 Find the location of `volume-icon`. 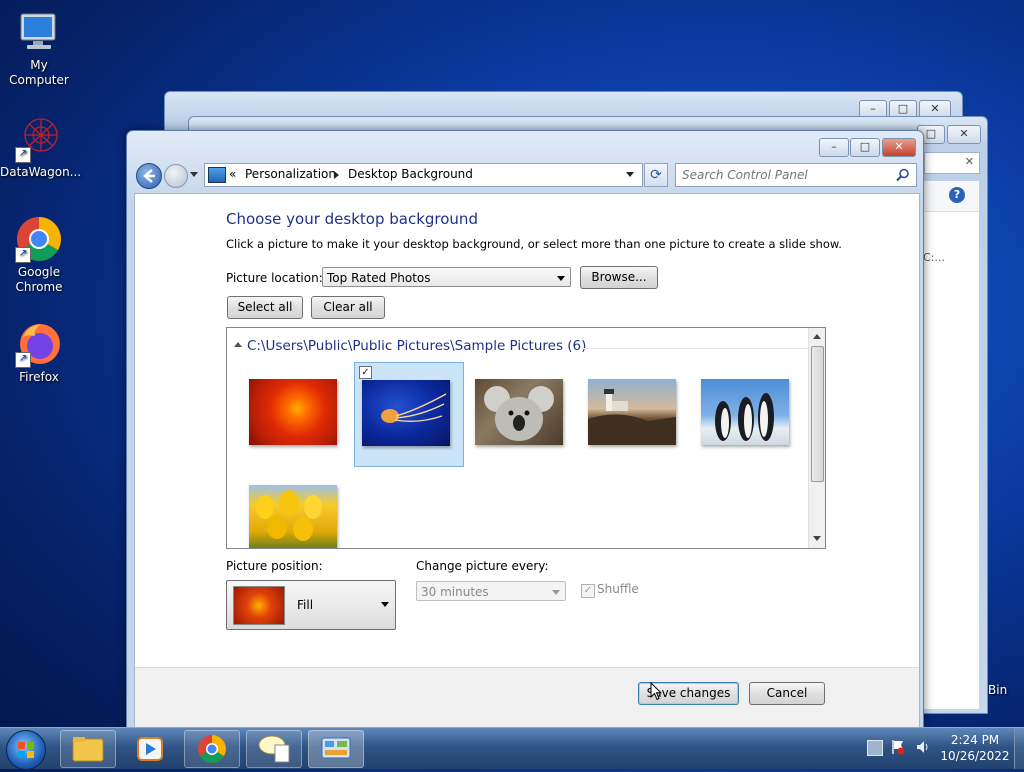

volume-icon is located at coordinates (923, 747).